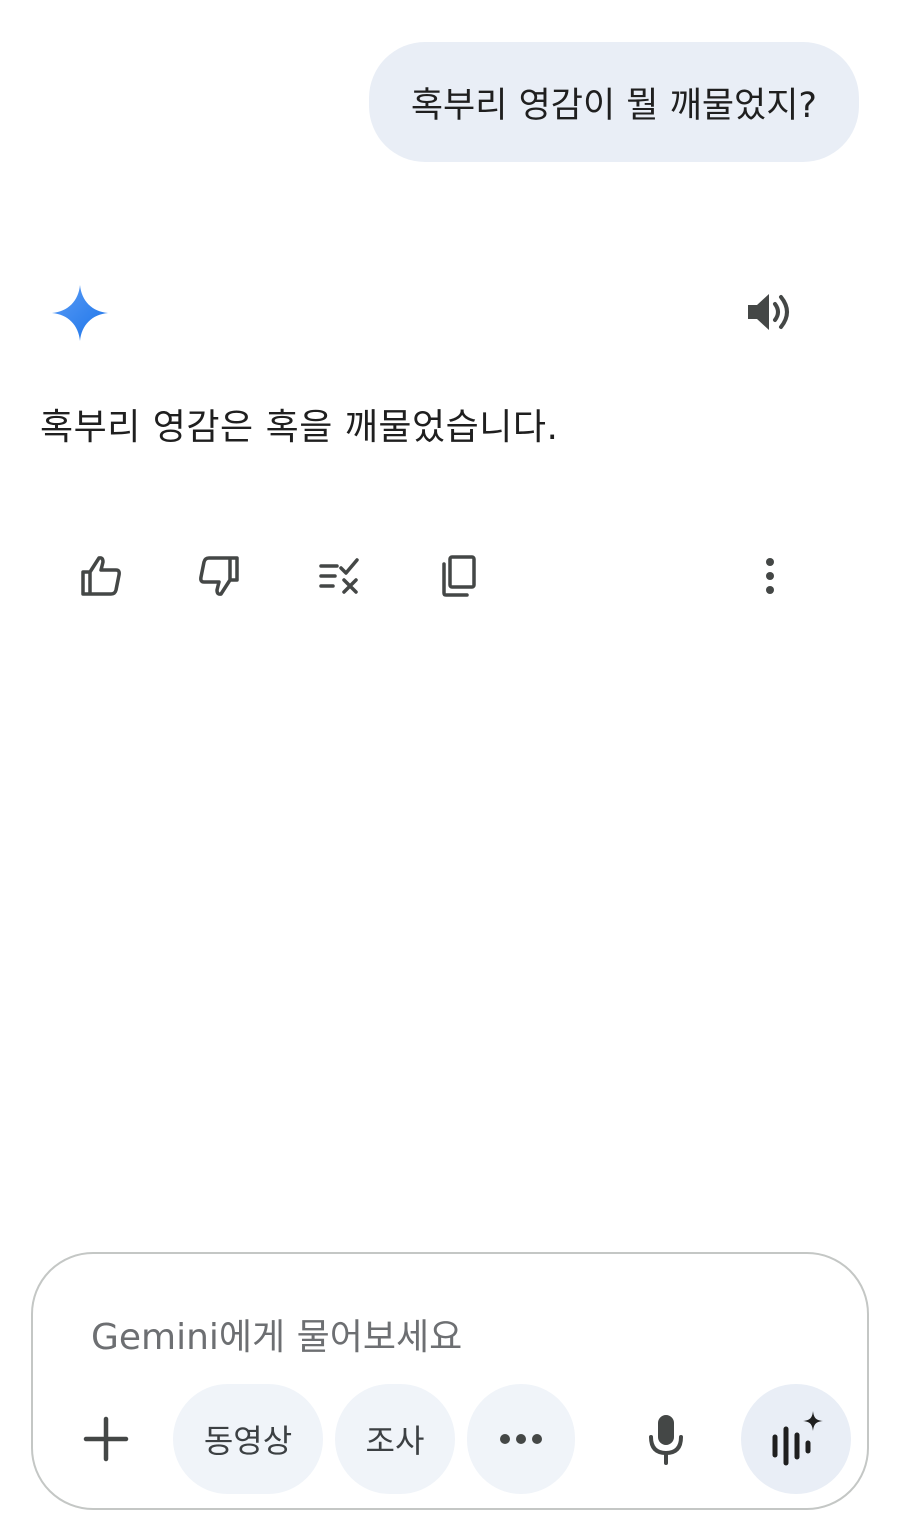  I want to click on response-action-bar, so click(450, 576).